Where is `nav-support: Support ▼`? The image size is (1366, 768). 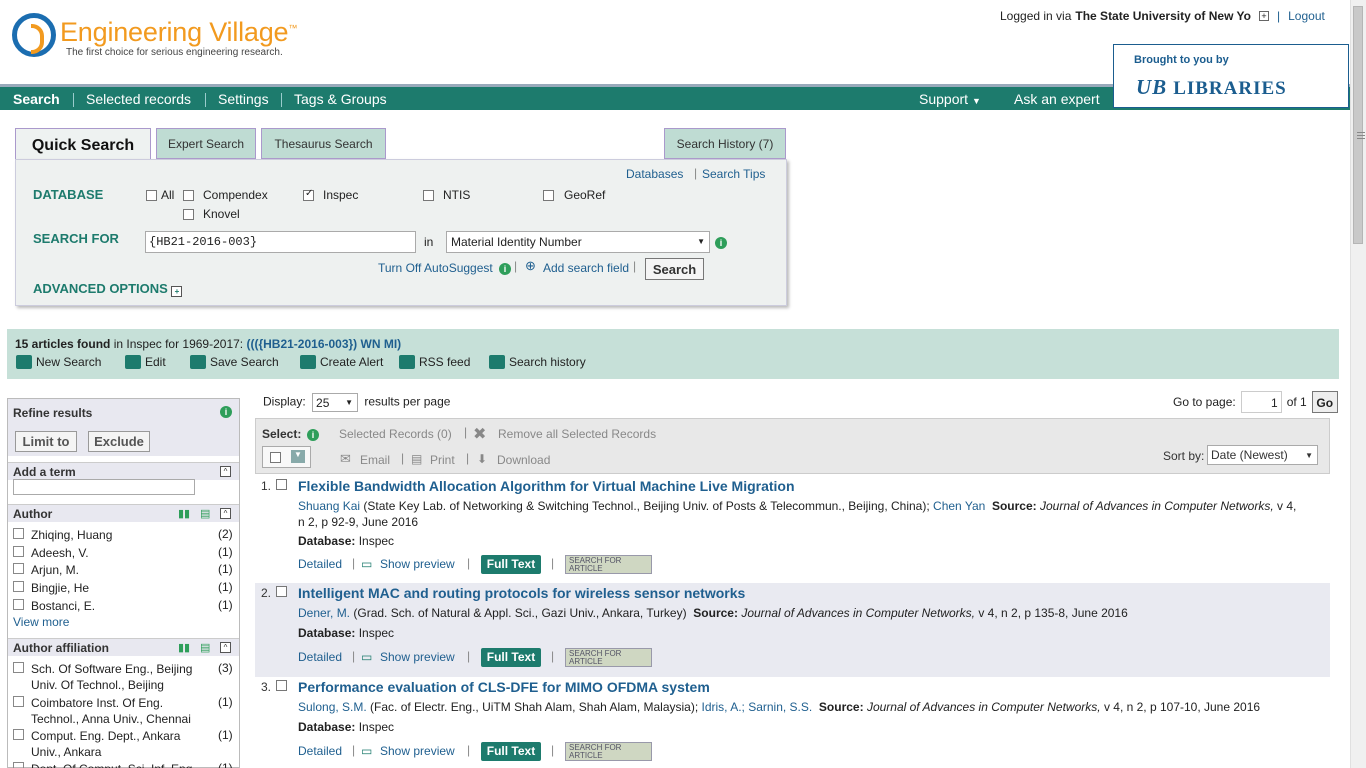
nav-support: Support ▼ is located at coordinates (950, 99).